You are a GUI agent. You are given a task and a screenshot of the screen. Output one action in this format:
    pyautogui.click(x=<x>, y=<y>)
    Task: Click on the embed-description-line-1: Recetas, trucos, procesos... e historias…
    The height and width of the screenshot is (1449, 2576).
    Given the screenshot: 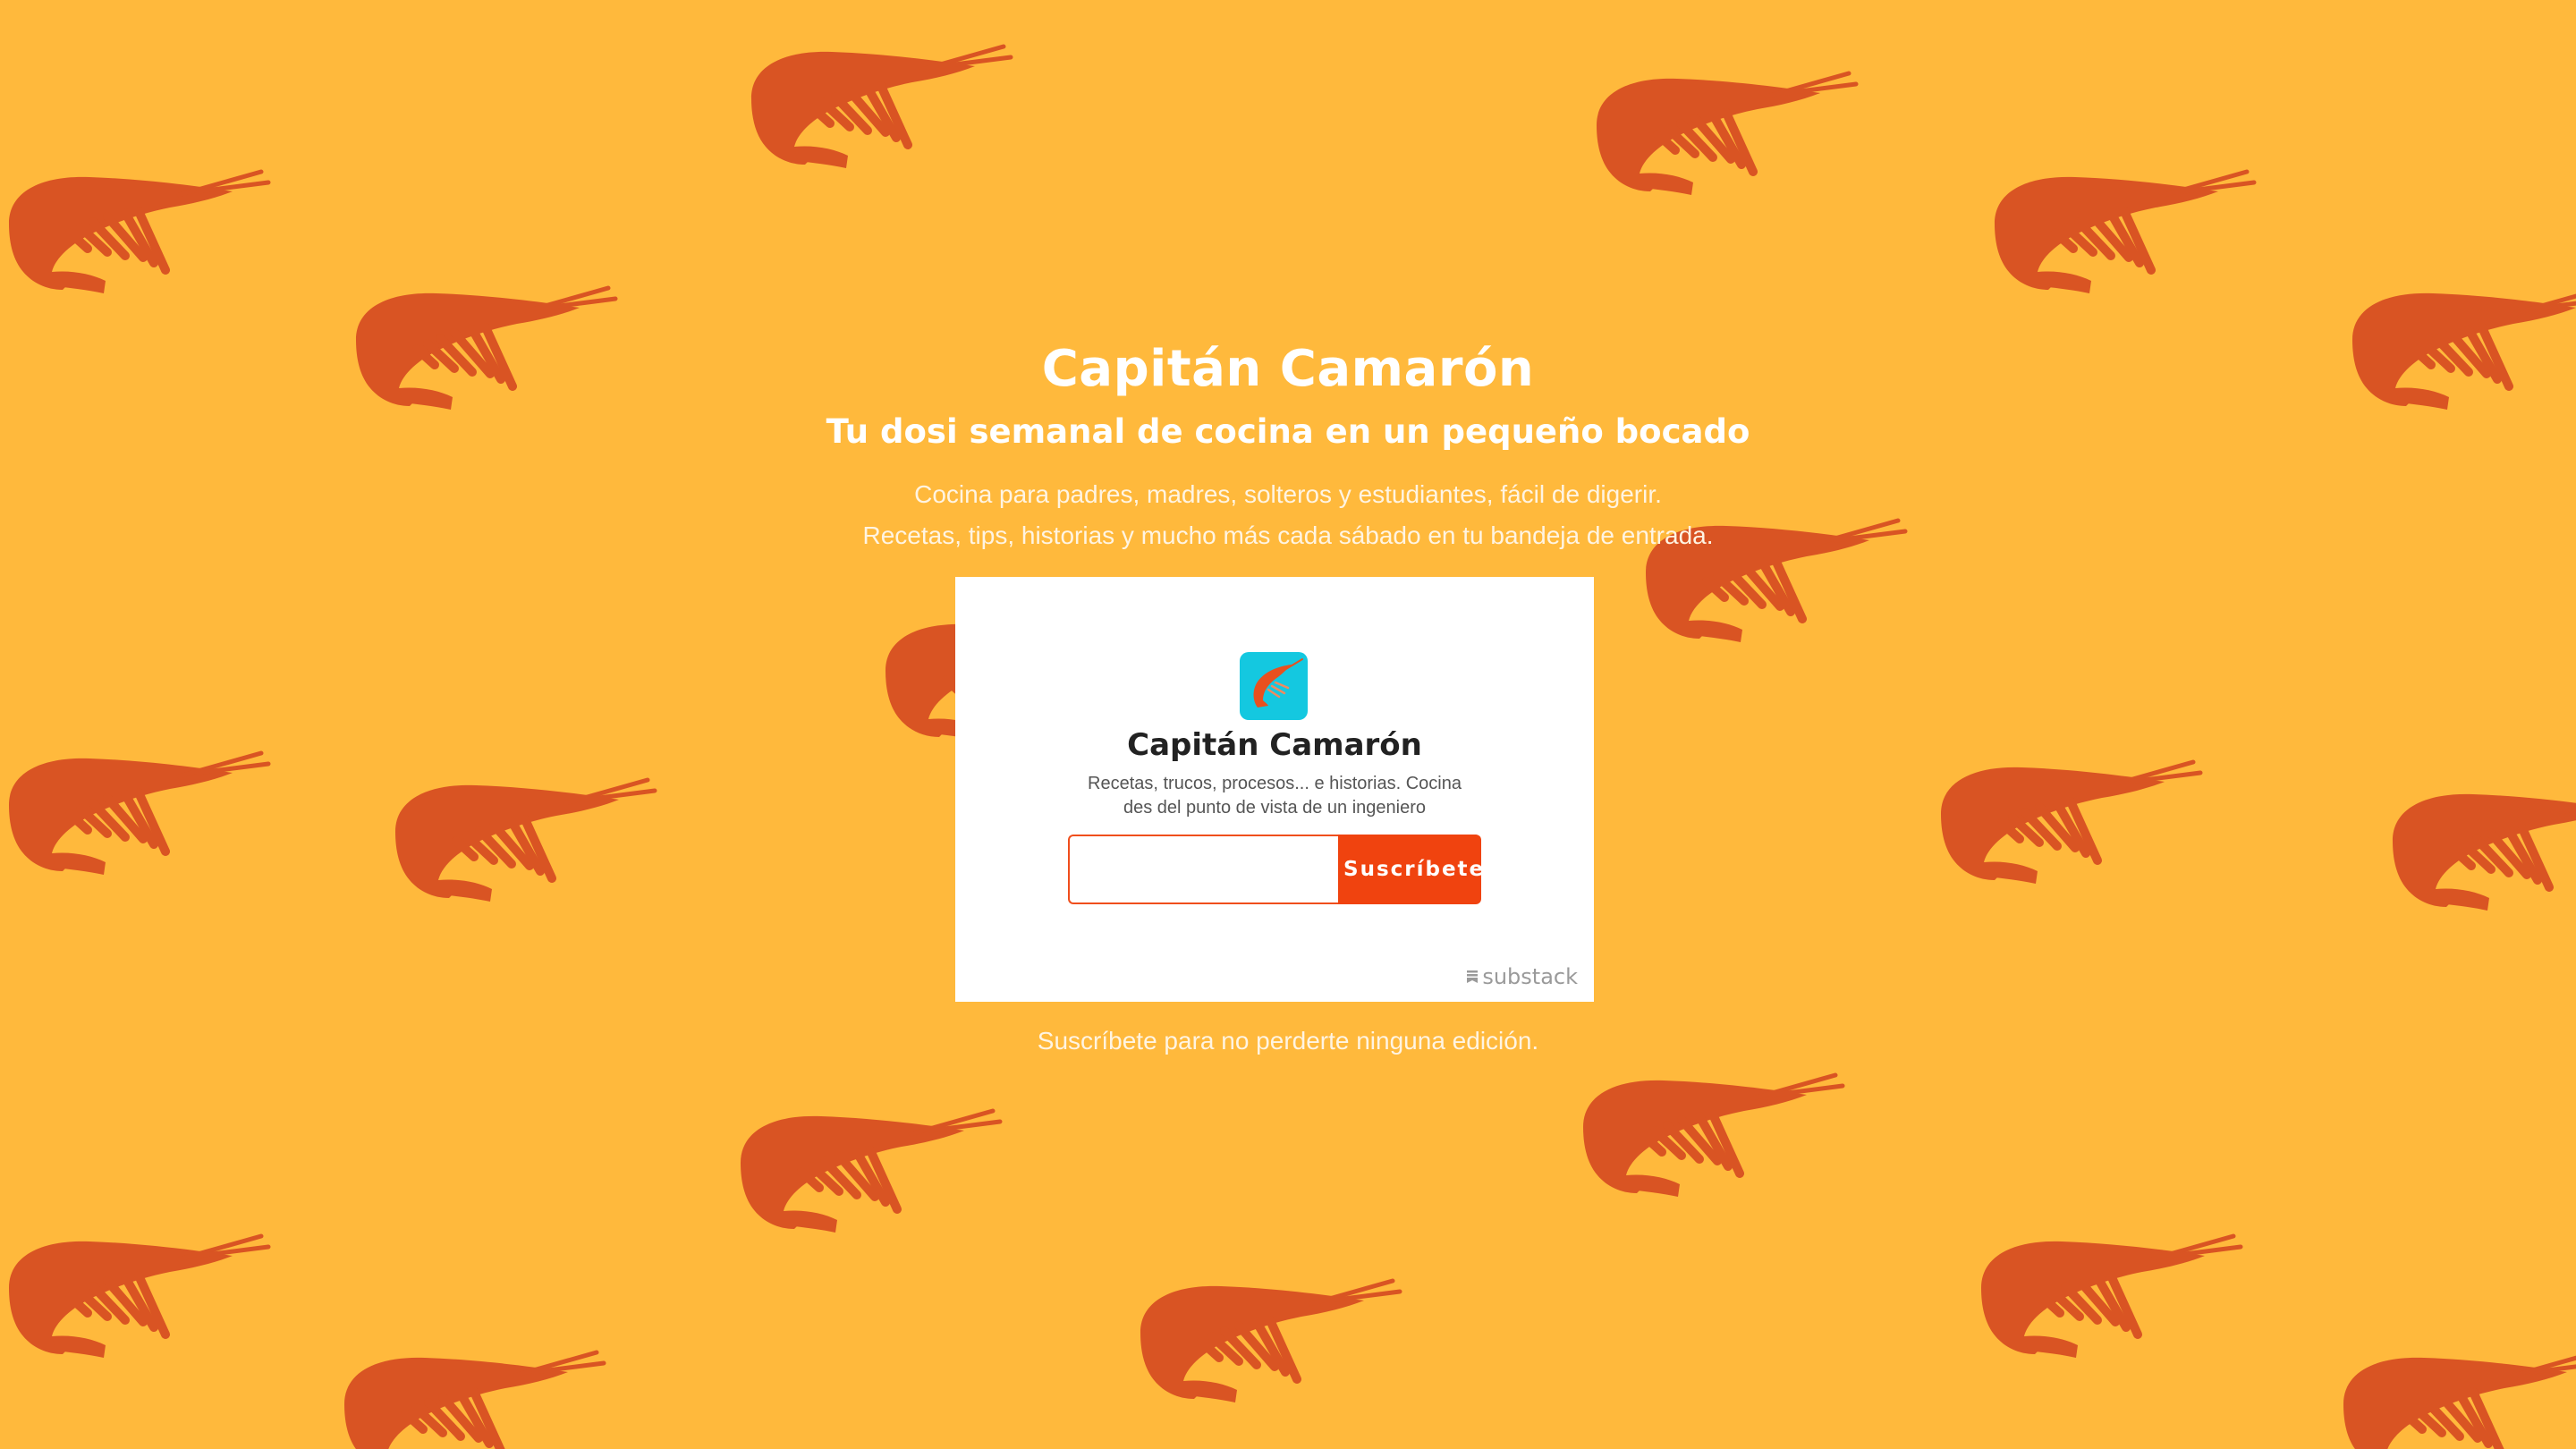 What is the action you would take?
    pyautogui.click(x=1275, y=783)
    